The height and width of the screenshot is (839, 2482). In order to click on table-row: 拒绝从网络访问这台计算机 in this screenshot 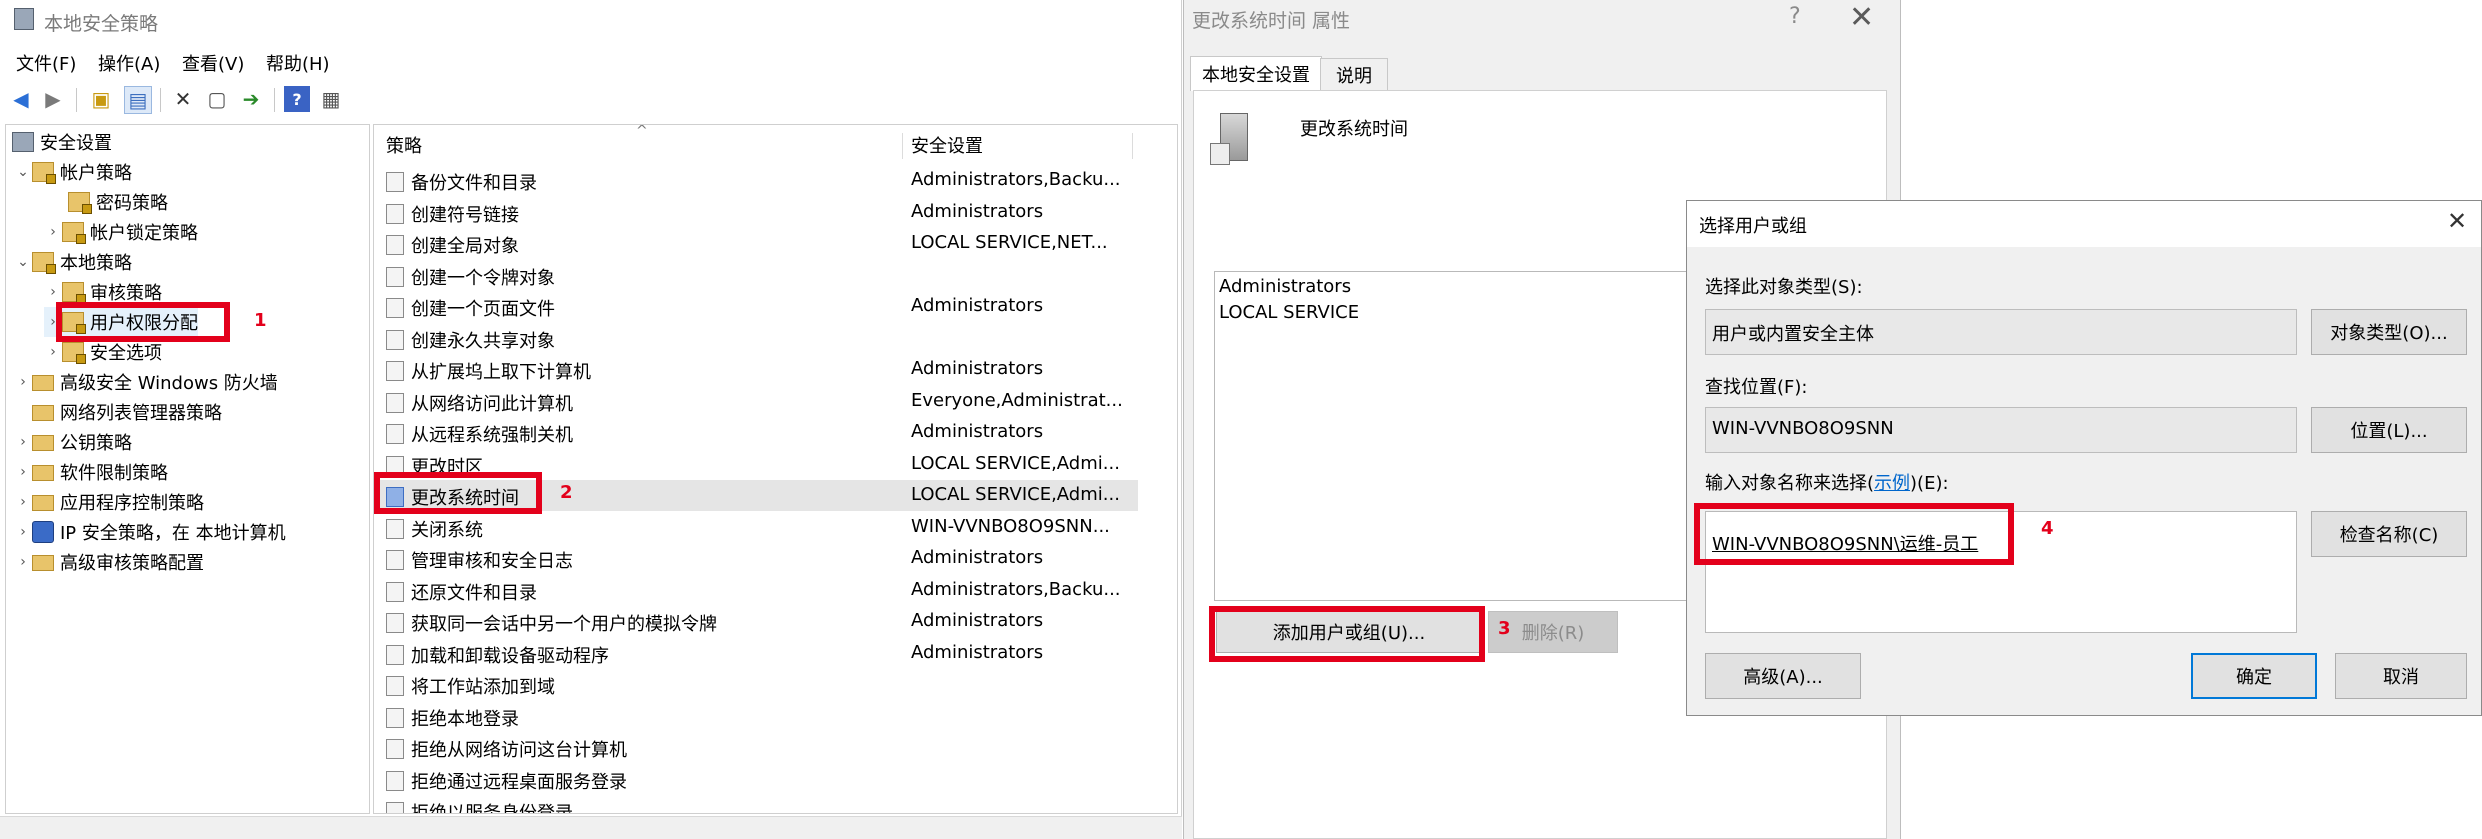, I will do `click(758, 747)`.